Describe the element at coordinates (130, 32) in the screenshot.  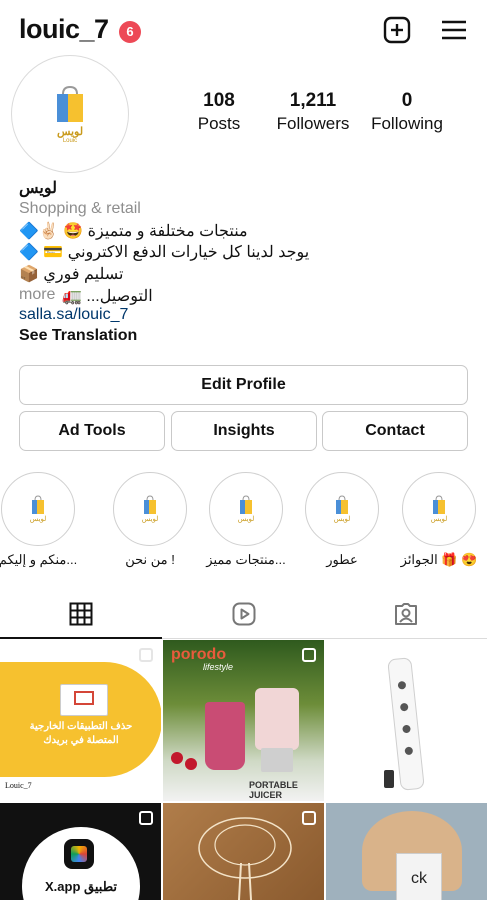
I see `notification-badge: 6` at that location.